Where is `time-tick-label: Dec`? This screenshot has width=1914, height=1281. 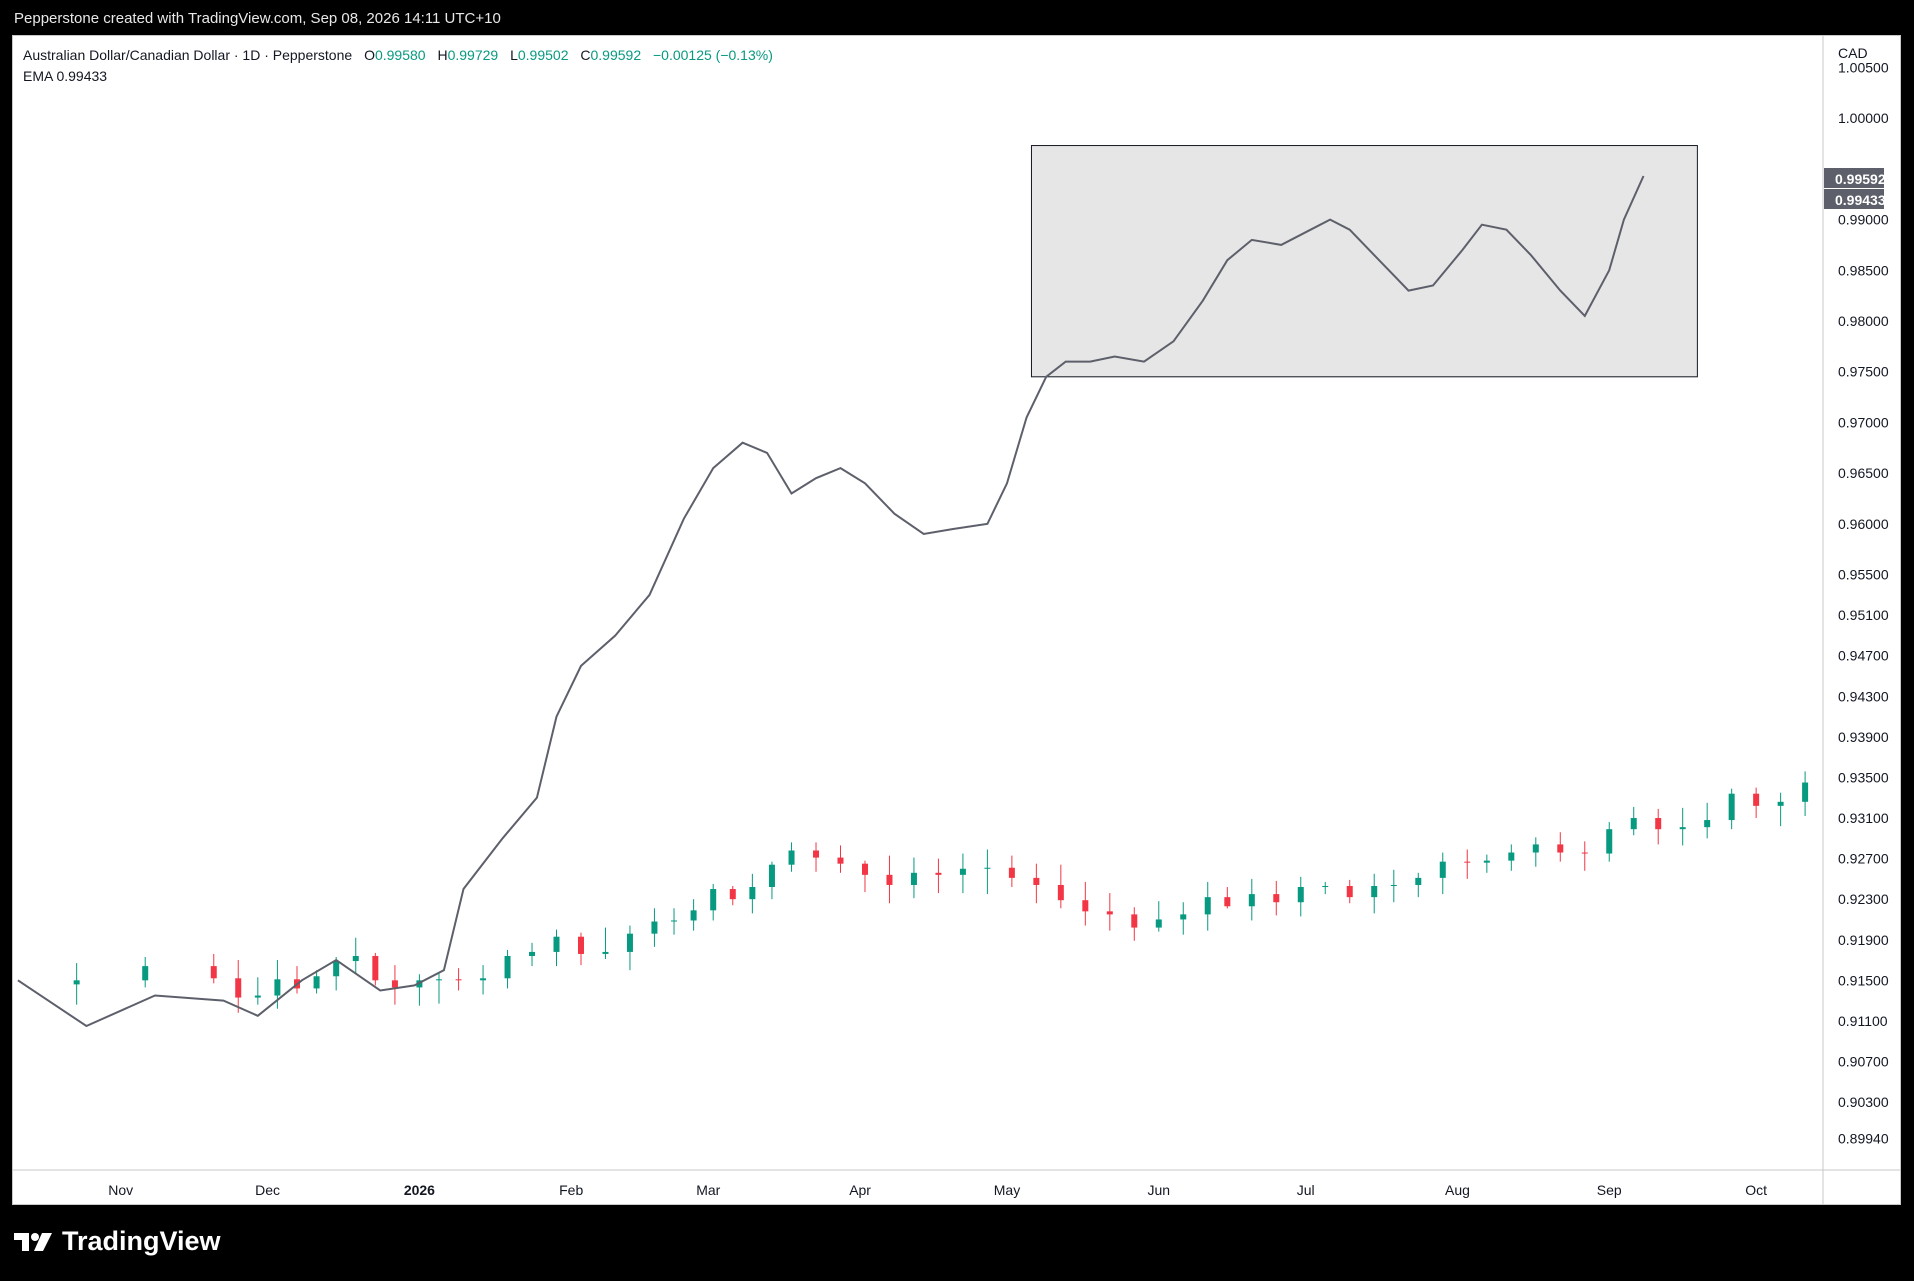 time-tick-label: Dec is located at coordinates (267, 1190).